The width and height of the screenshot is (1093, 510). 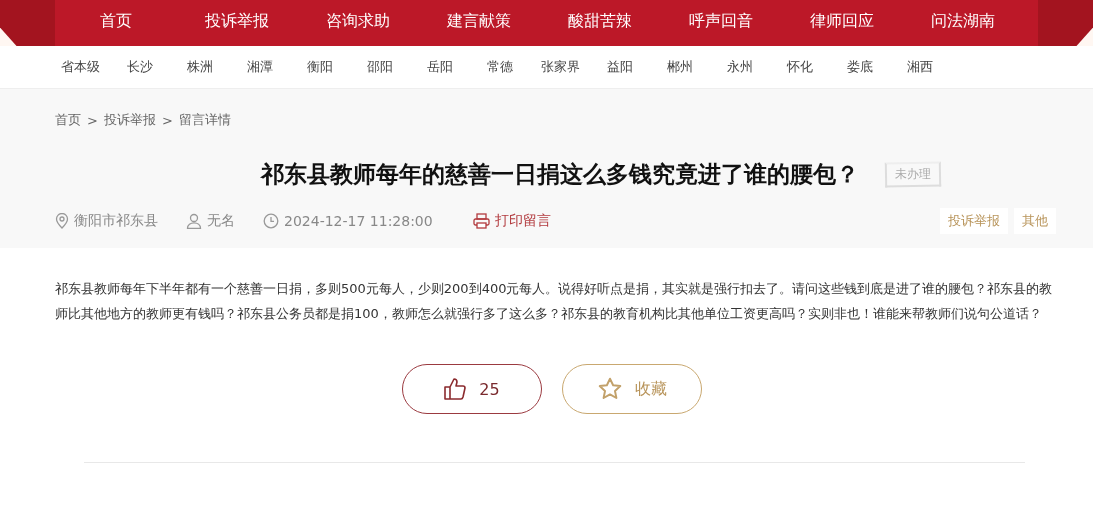 I want to click on region-link: 郴州, so click(x=680, y=67).